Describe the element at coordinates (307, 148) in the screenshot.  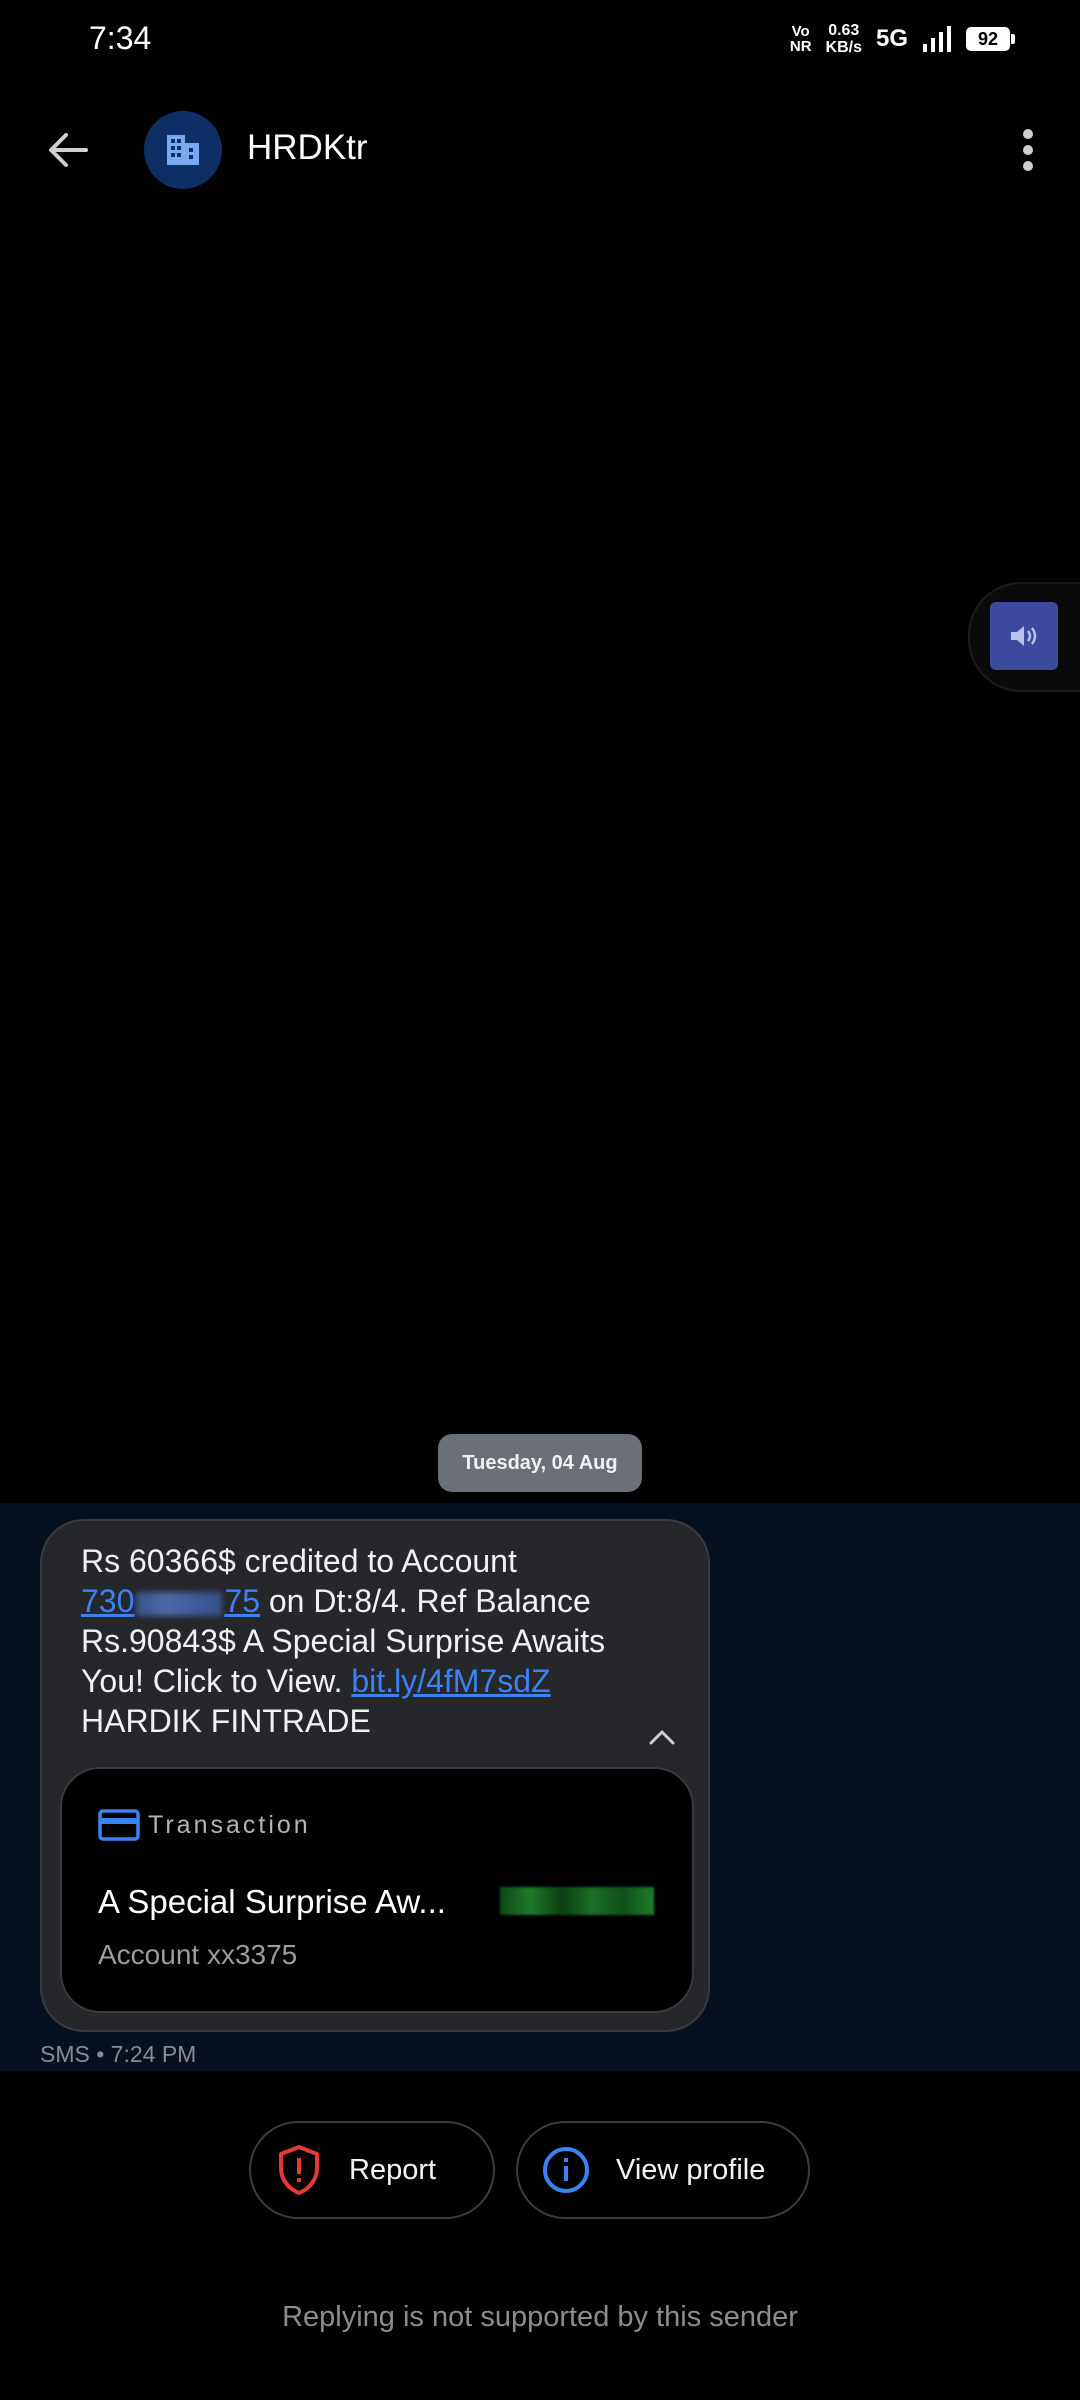
I see `sender-name: HRDKtr` at that location.